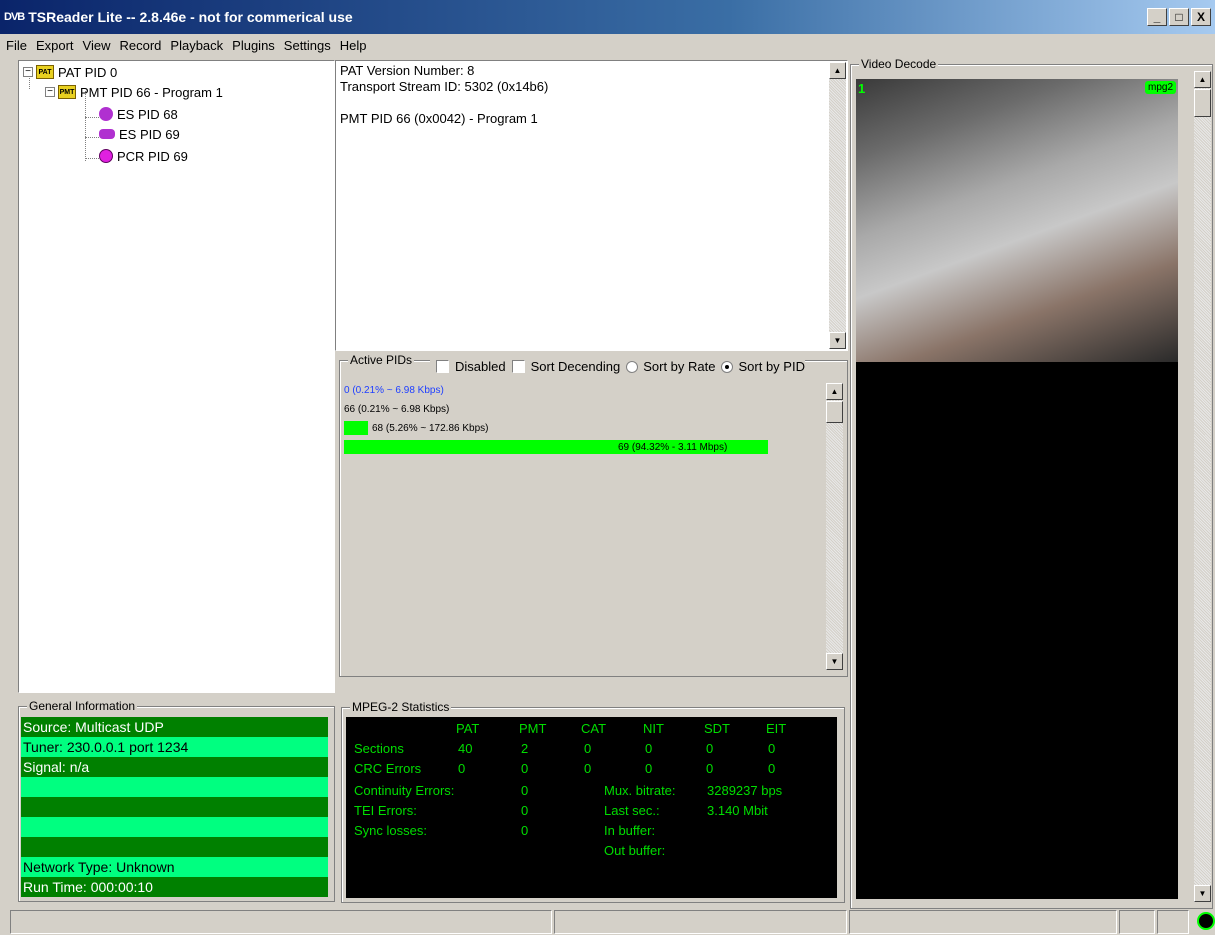 This screenshot has height=935, width=1215. Describe the element at coordinates (1202, 486) in the screenshot. I see `video-scrollbar: ▲ ▼` at that location.